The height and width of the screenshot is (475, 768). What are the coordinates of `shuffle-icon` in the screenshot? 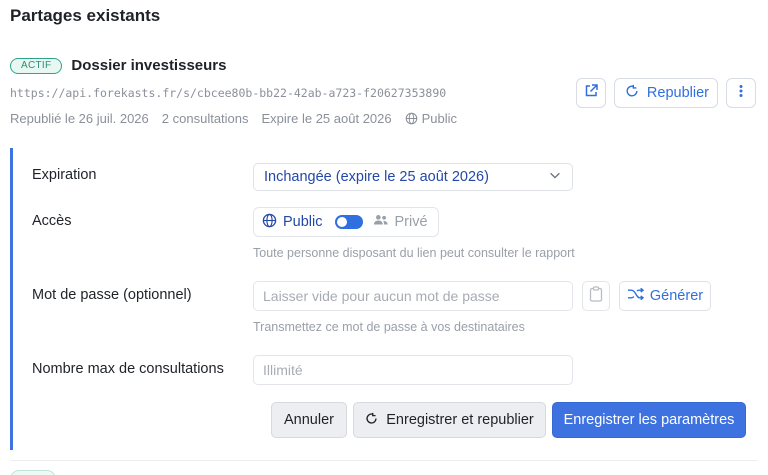 It's located at (638, 296).